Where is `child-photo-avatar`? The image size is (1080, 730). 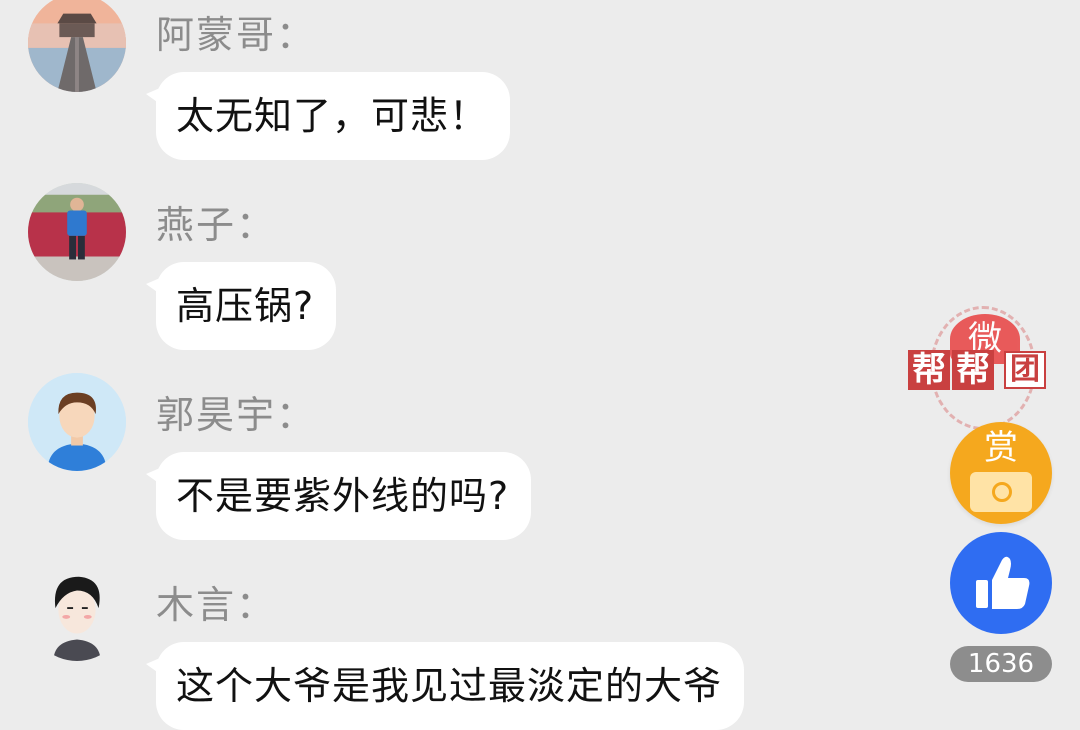 child-photo-avatar is located at coordinates (77, 232).